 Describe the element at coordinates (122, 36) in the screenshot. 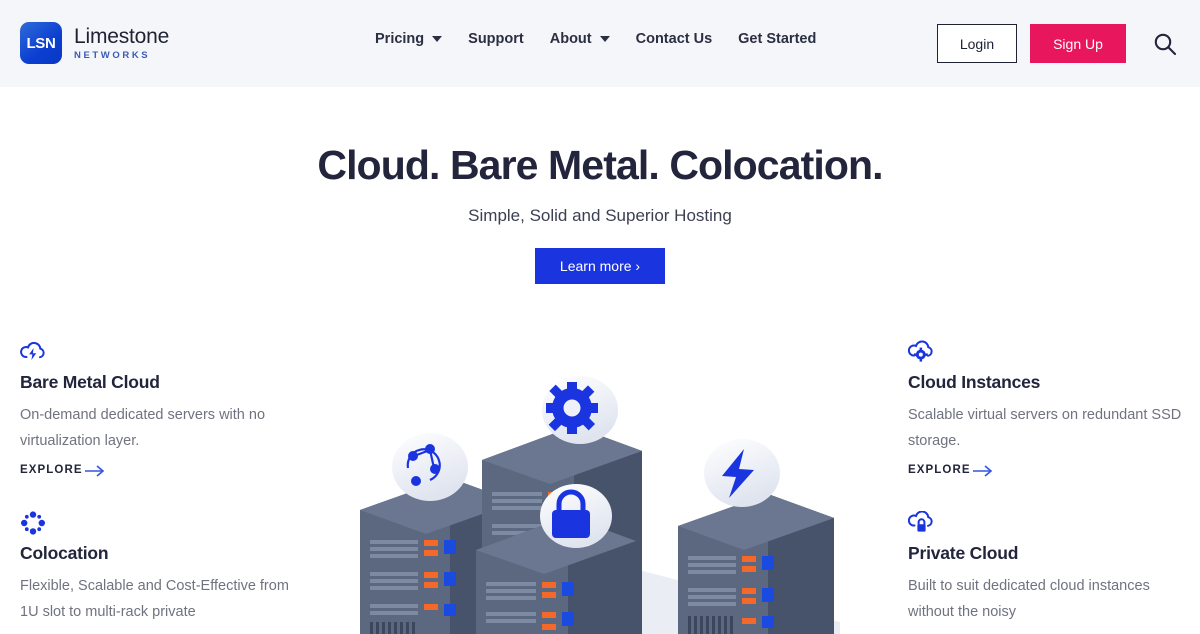

I see `brand-name: Limestone` at that location.